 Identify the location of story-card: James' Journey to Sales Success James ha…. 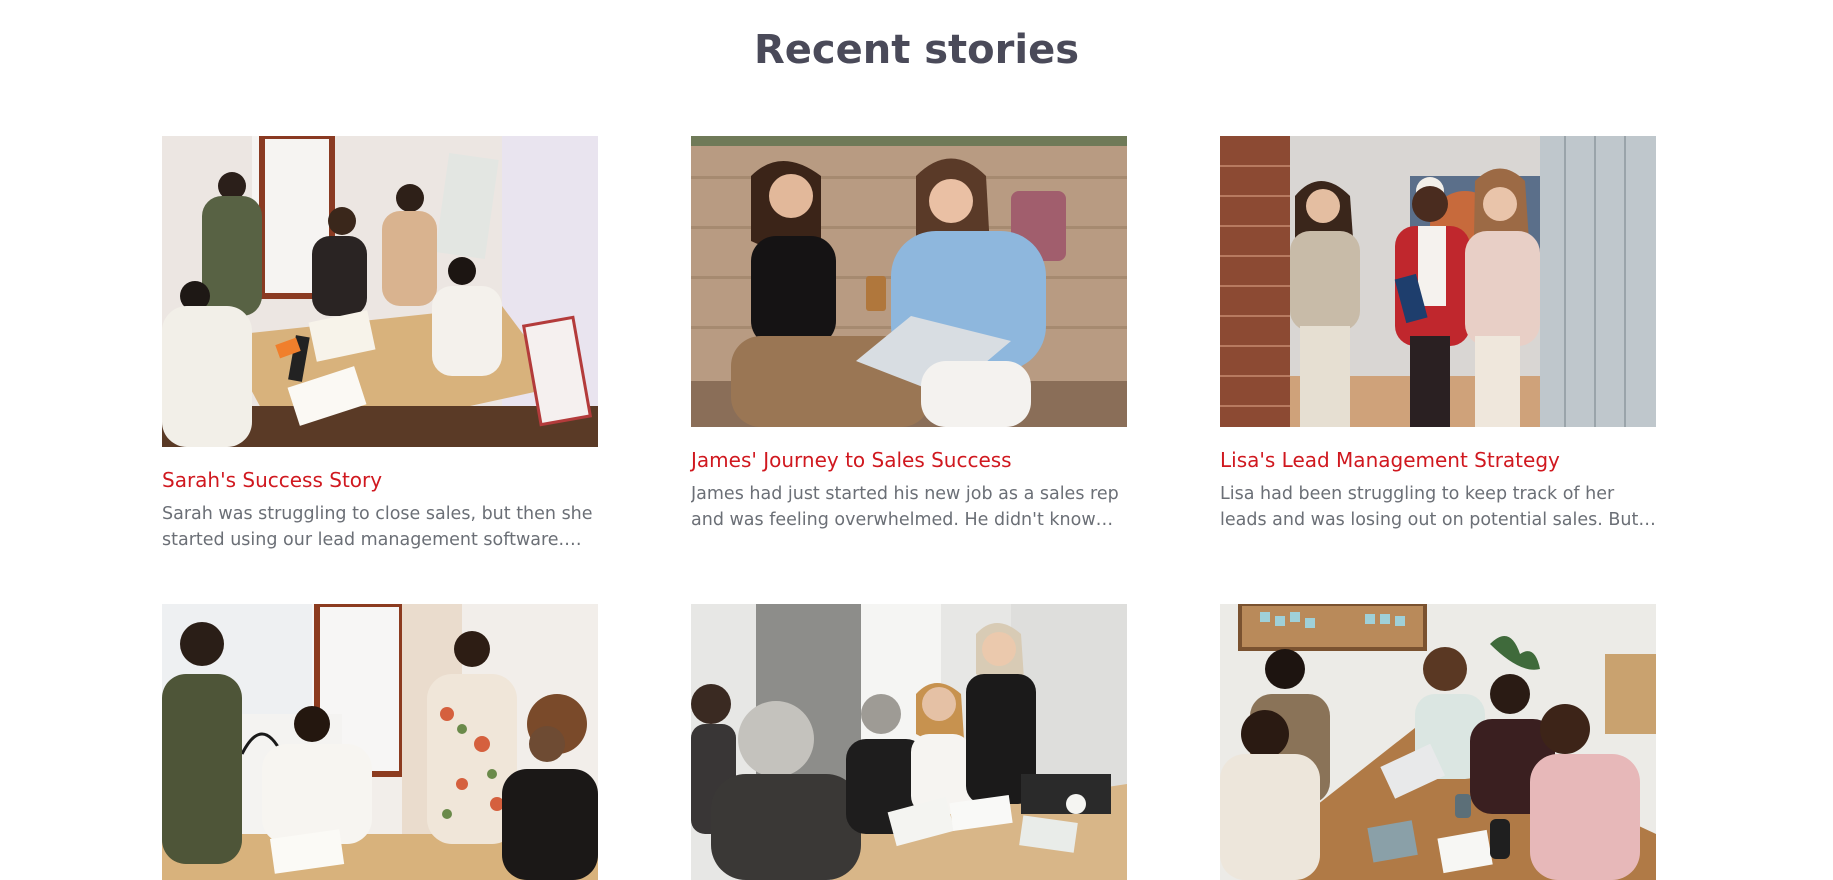
(909, 334).